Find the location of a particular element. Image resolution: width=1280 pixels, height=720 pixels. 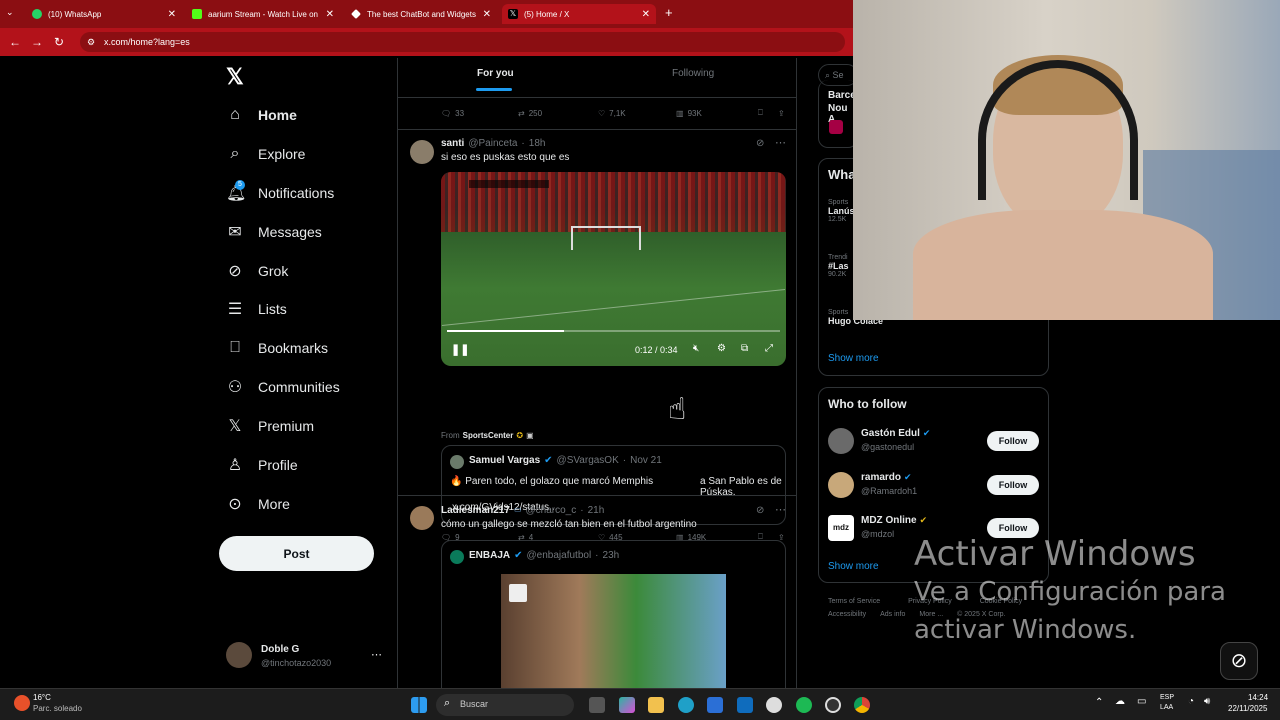

x-logo-icon: 𝕏 is located at coordinates (235, 77).